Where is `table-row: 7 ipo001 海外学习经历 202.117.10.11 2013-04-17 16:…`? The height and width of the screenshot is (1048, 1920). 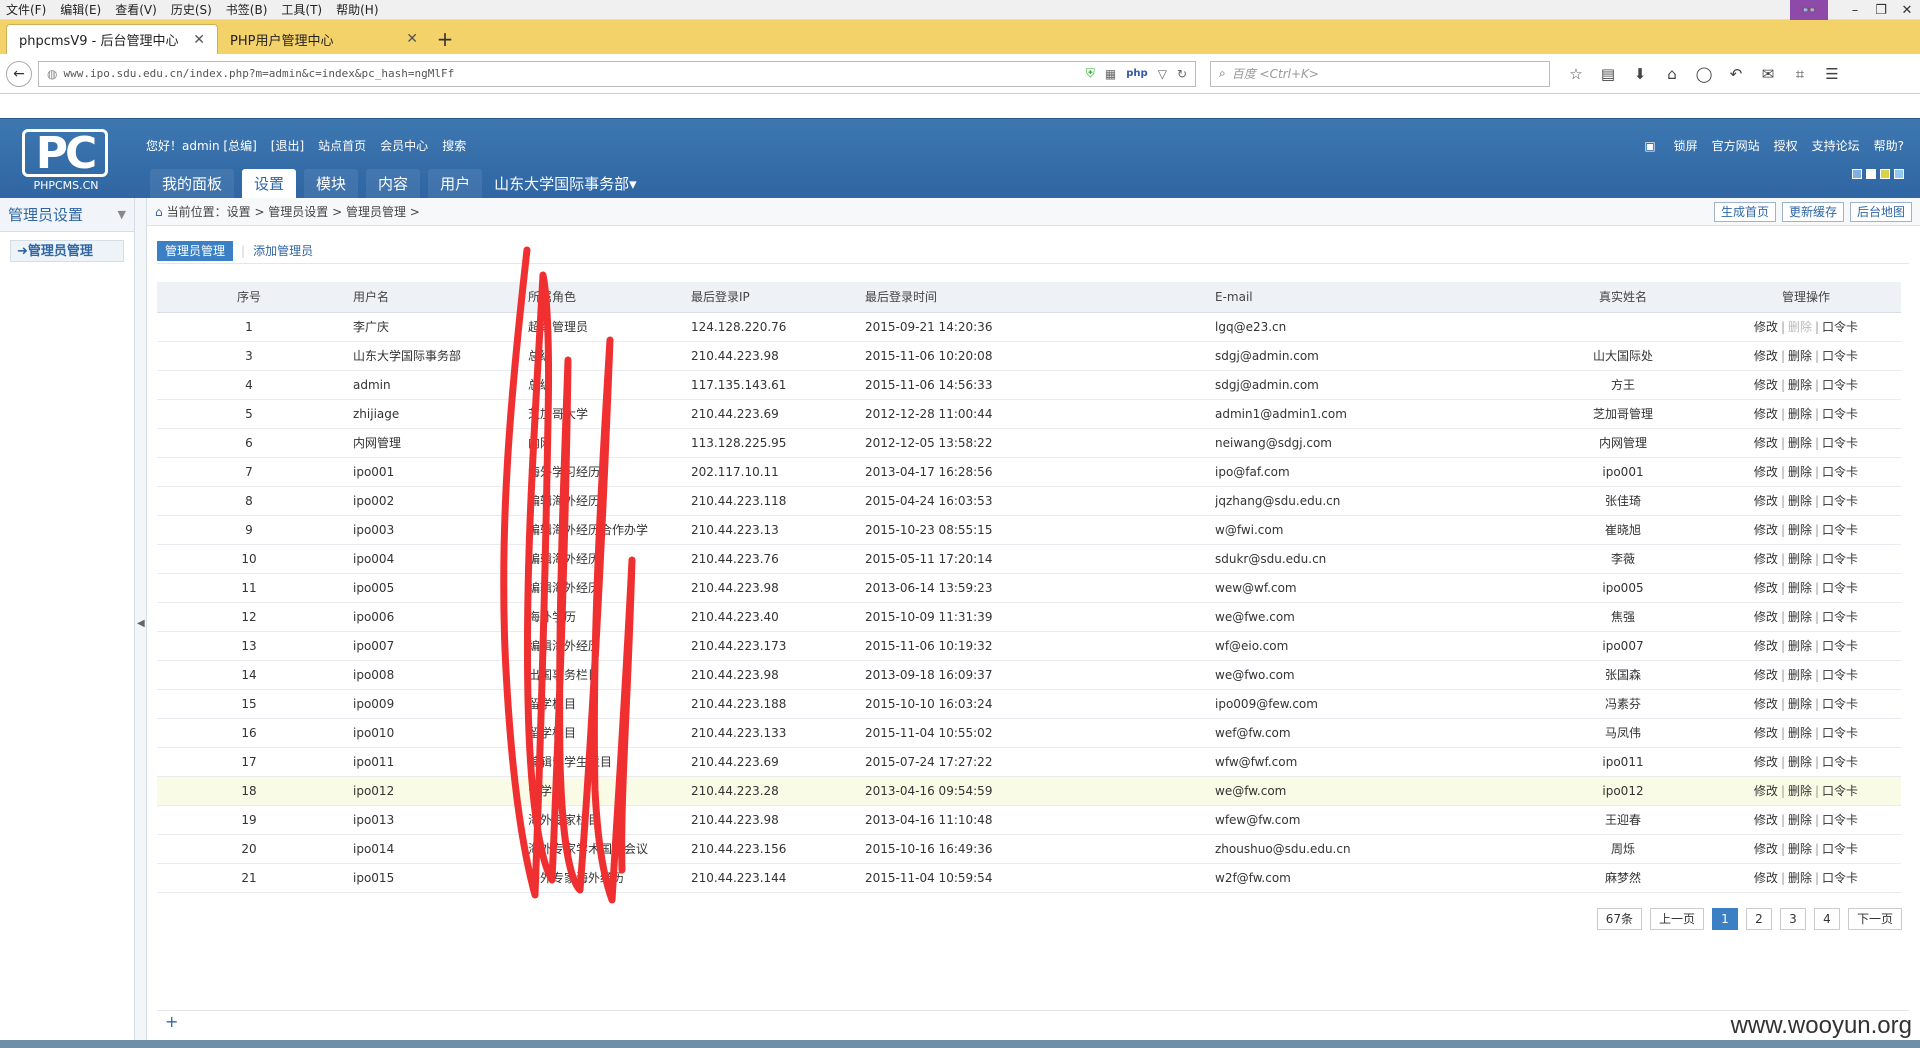 table-row: 7 ipo001 海外学习经历 202.117.10.11 2013-04-17 16:… is located at coordinates (1029, 472).